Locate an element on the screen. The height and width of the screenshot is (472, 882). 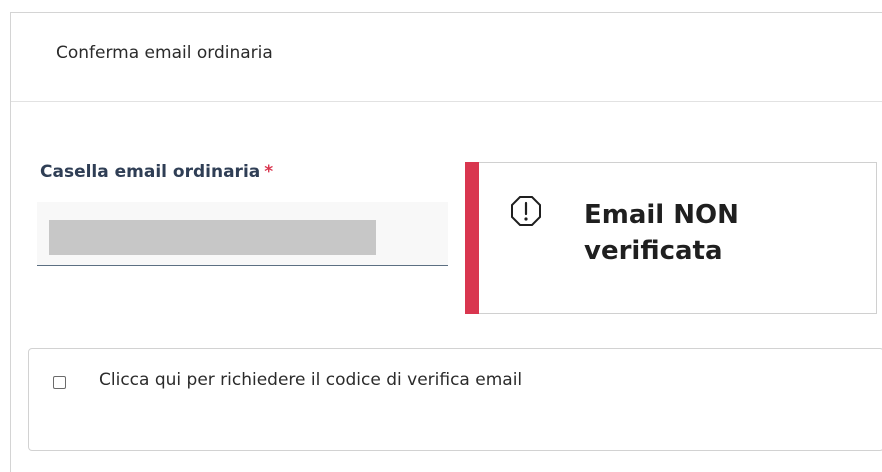
email-input is located at coordinates (242, 234).